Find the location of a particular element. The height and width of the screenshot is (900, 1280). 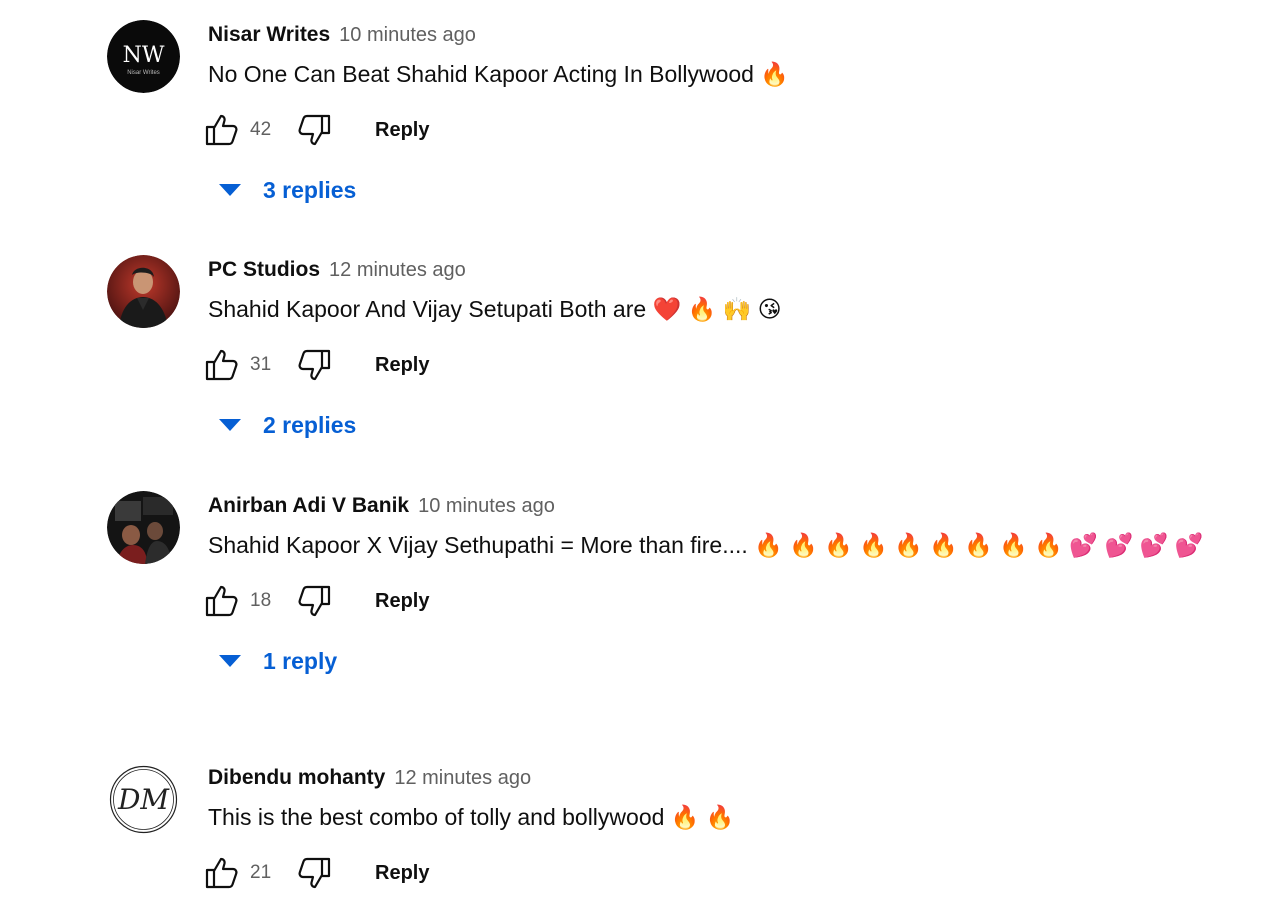

avatar-caption: Nisar Writes is located at coordinates (143, 73).